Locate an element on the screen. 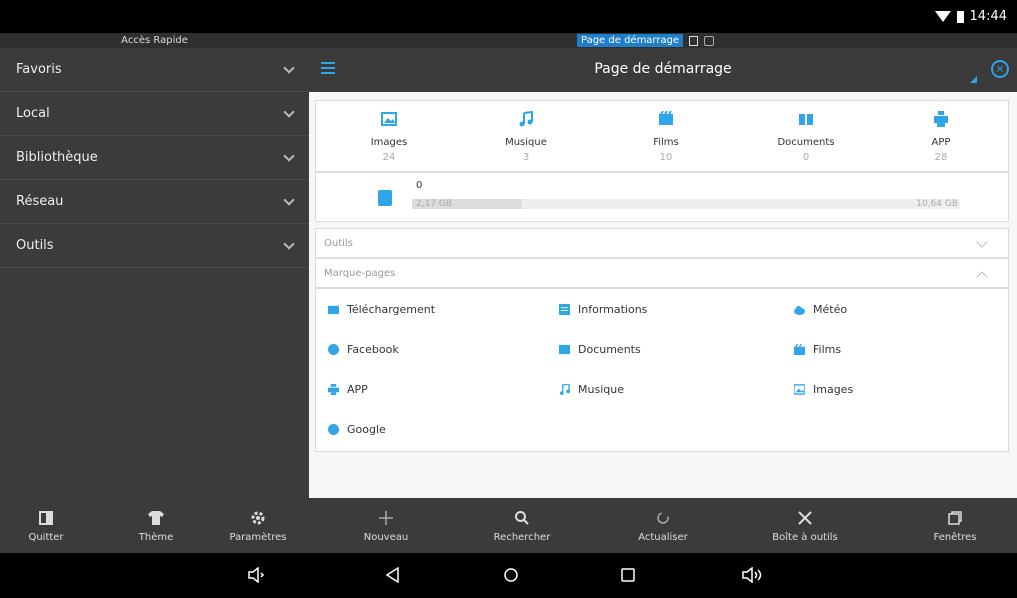  theme-button: Thème is located at coordinates (156, 525).